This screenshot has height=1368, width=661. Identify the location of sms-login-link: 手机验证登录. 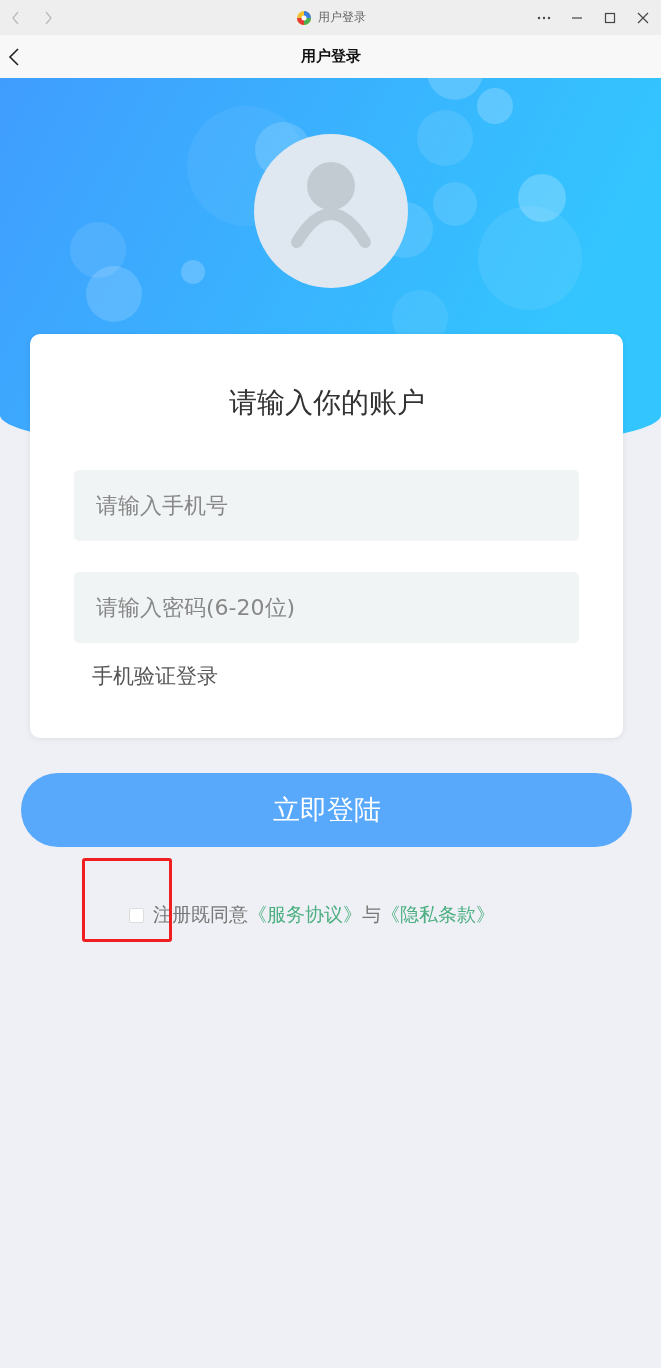
(155, 676).